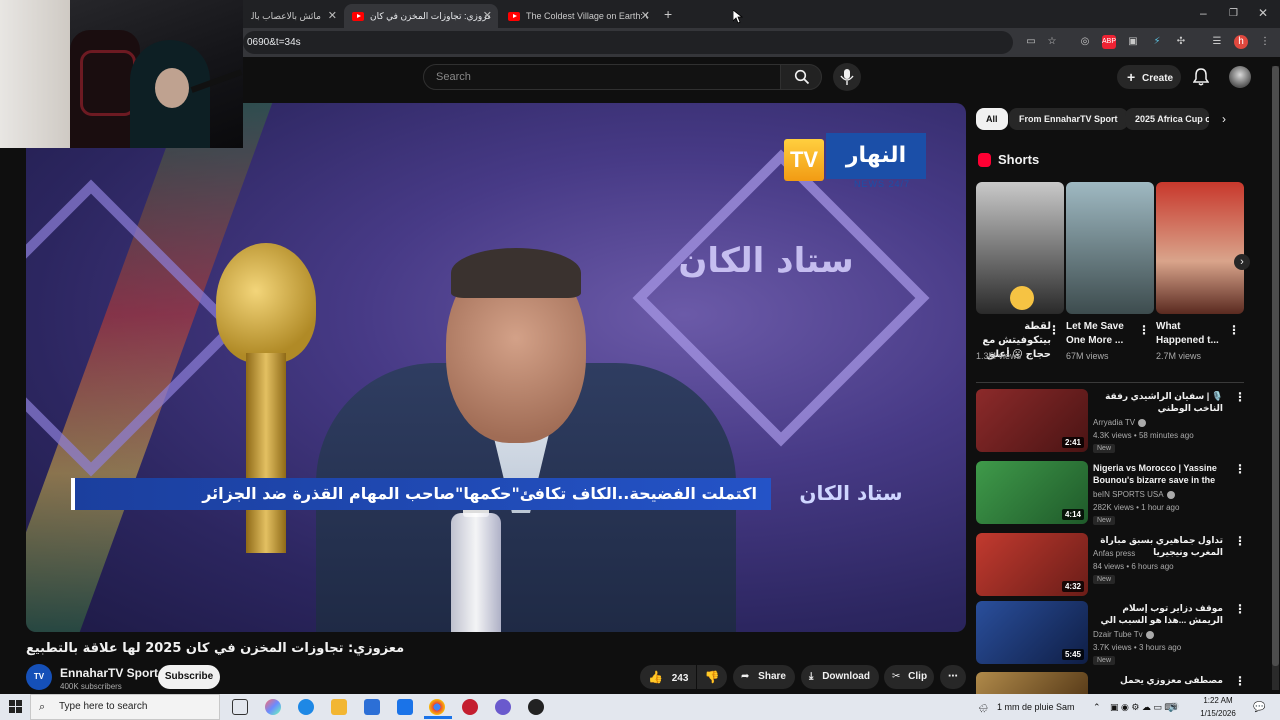 This screenshot has height=720, width=1280. Describe the element at coordinates (1233, 13) in the screenshot. I see `restore-button: ❐` at that location.